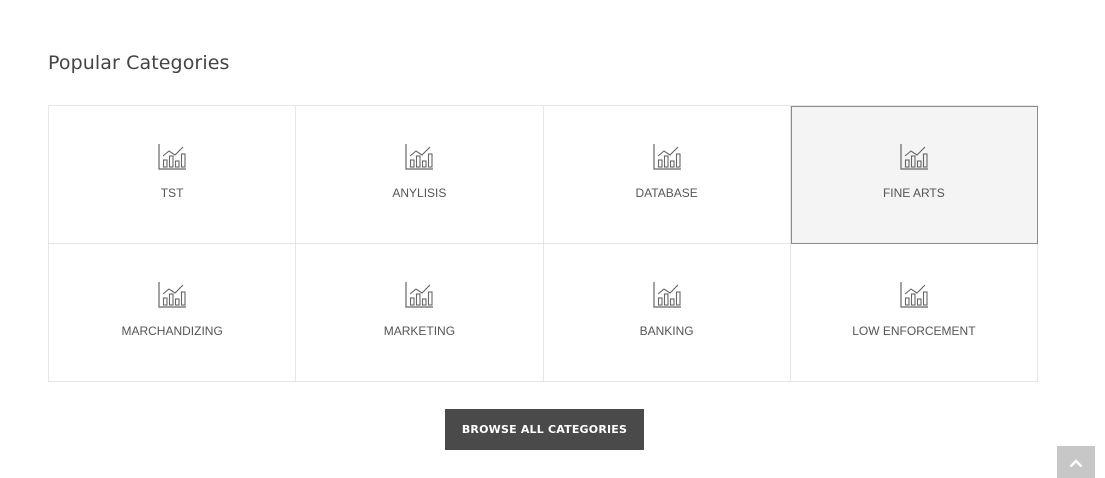 The image size is (1105, 478). I want to click on category-tile-database: DATABASE, so click(667, 175).